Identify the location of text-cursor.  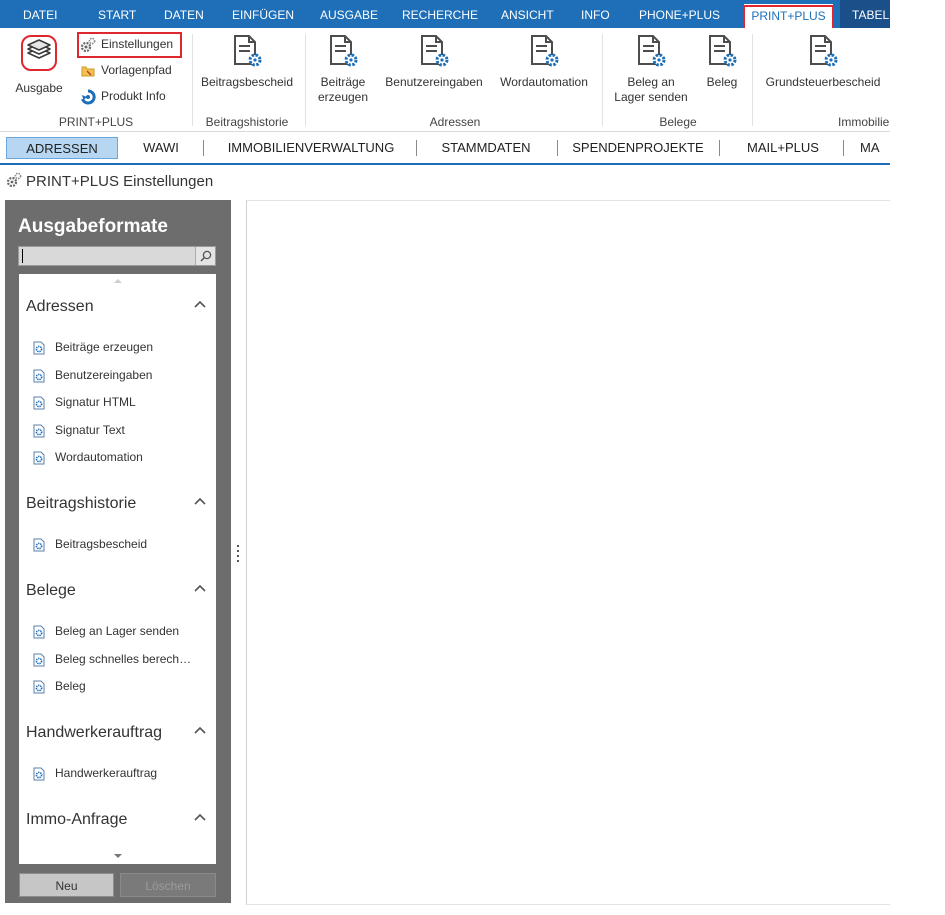
(22, 256).